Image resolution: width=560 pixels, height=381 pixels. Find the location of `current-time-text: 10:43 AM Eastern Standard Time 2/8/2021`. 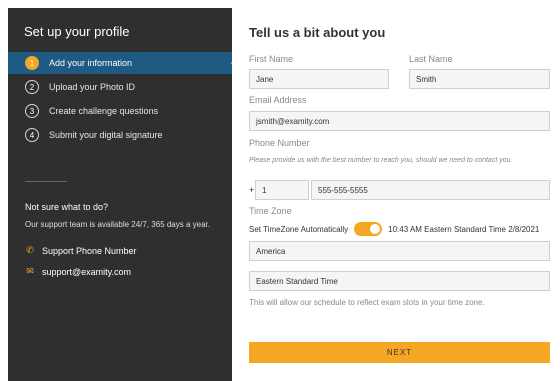

current-time-text: 10:43 AM Eastern Standard Time 2/8/2021 is located at coordinates (464, 229).